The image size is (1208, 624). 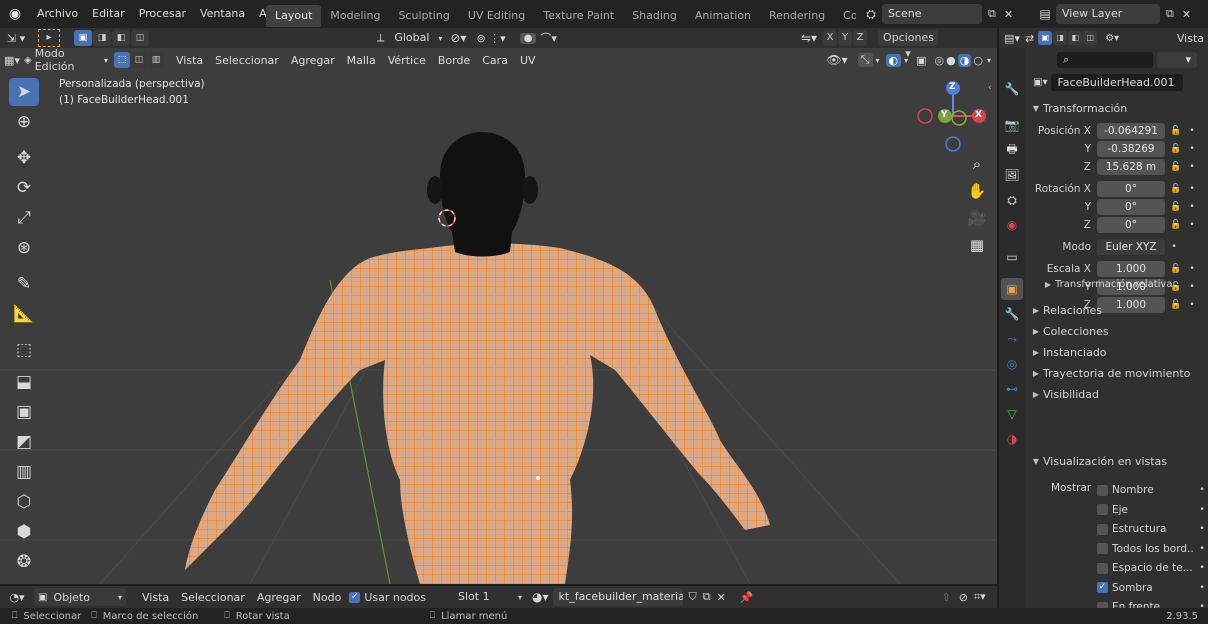 I want to click on use-nodes-check-icon: ✓, so click(x=355, y=597).